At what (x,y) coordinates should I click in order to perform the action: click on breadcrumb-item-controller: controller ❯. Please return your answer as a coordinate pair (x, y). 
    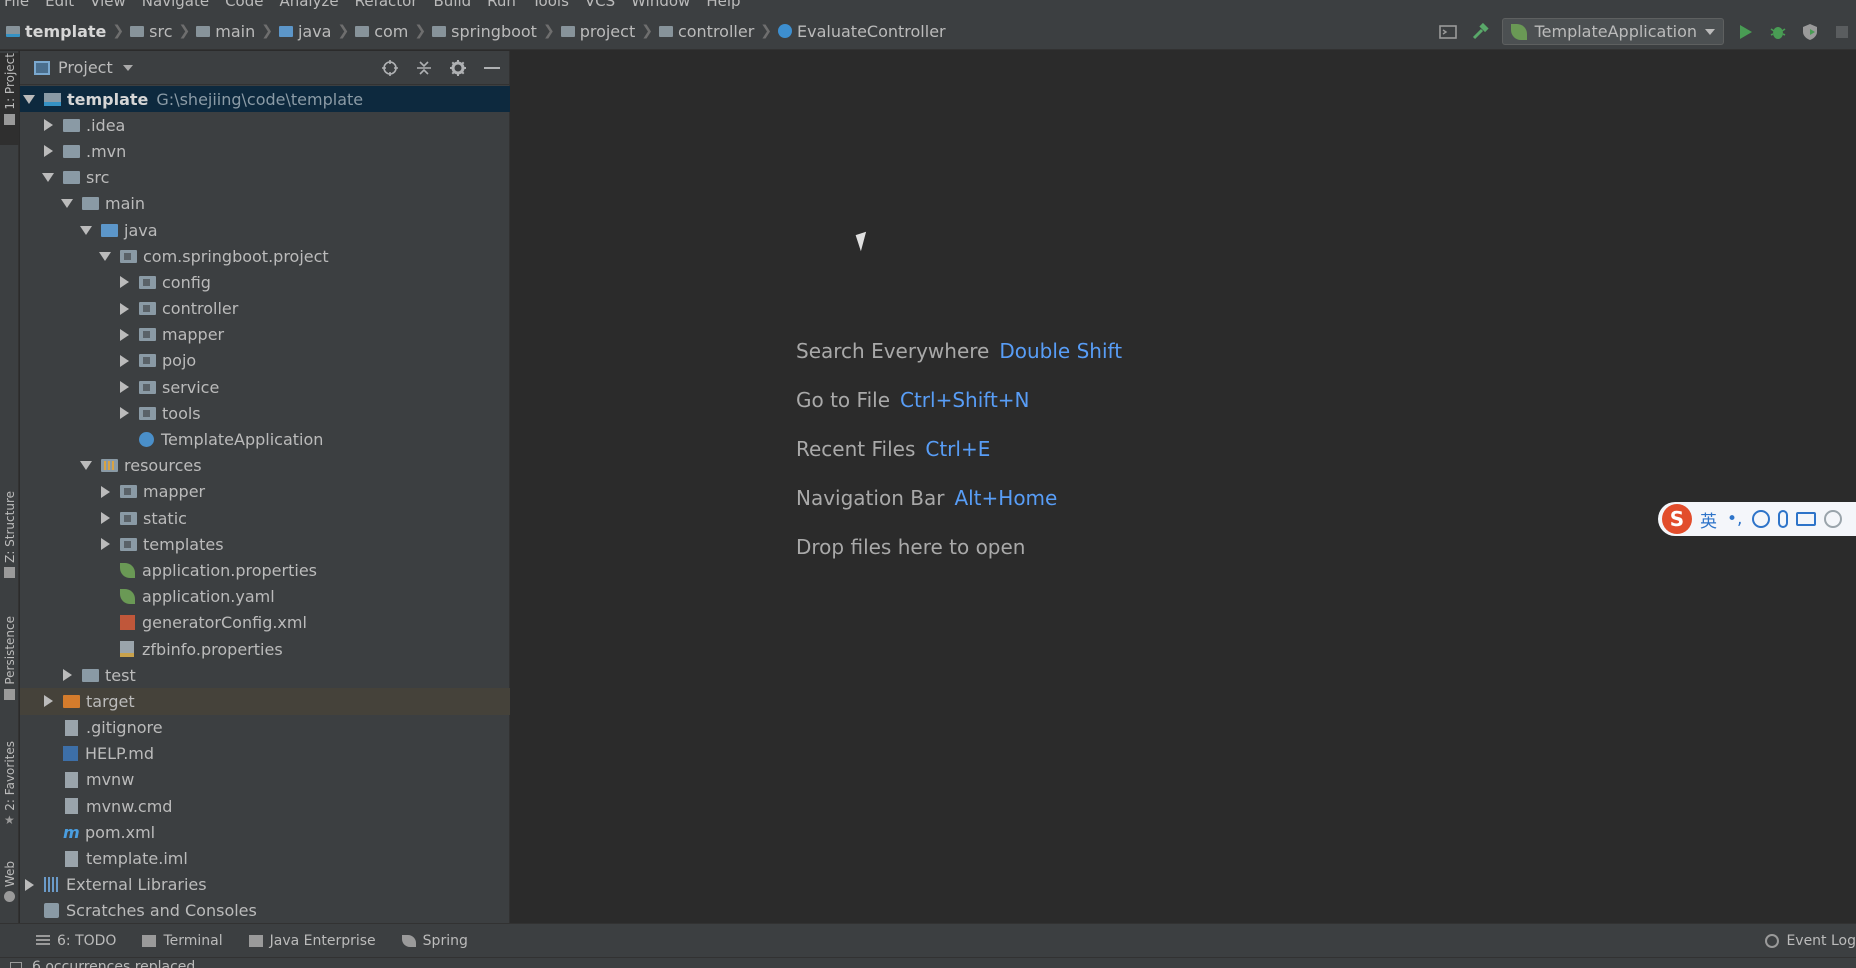
    Looking at the image, I should click on (718, 31).